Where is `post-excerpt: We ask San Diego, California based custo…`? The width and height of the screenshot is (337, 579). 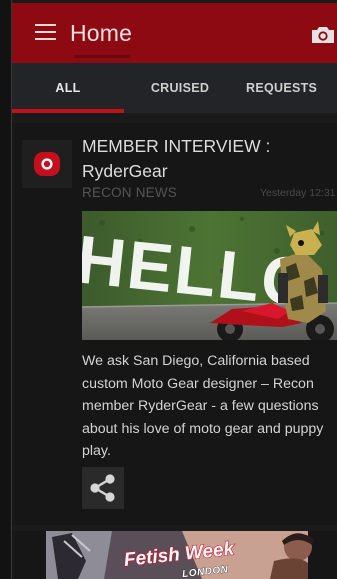
post-excerpt: We ask San Diego, California based custo… is located at coordinates (203, 406).